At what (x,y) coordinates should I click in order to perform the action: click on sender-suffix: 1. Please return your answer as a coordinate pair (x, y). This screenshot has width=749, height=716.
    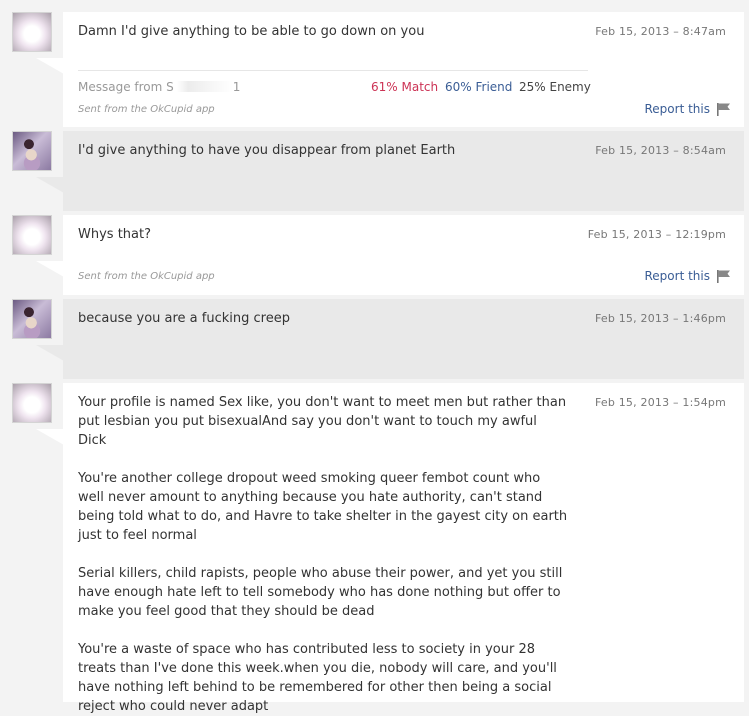
    Looking at the image, I should click on (236, 87).